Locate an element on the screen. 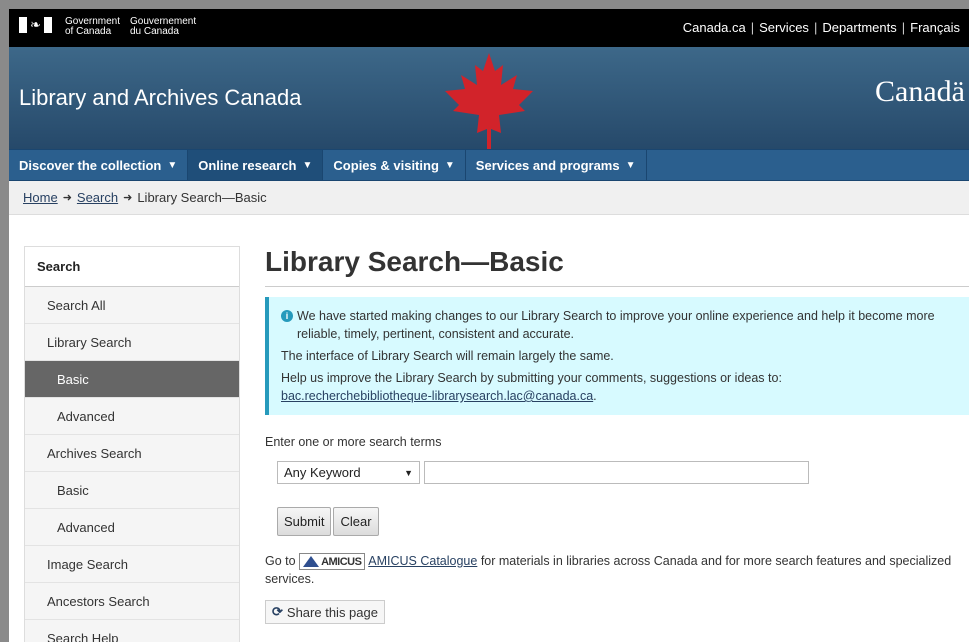  amicus-catalogue-link: AMICUS Catalogue is located at coordinates (422, 561).